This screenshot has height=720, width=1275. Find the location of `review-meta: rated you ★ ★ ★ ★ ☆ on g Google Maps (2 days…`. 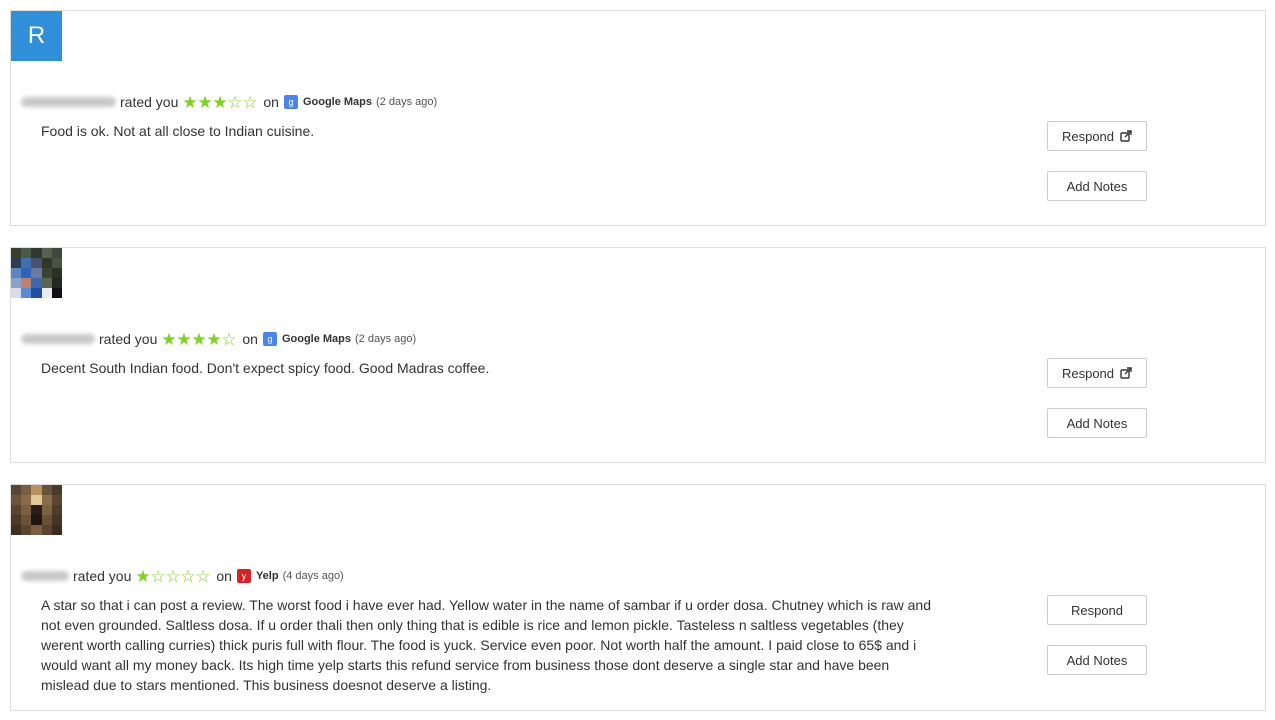

review-meta: rated you ★ ★ ★ ★ ☆ on g Google Maps (2 days… is located at coordinates (218, 339).